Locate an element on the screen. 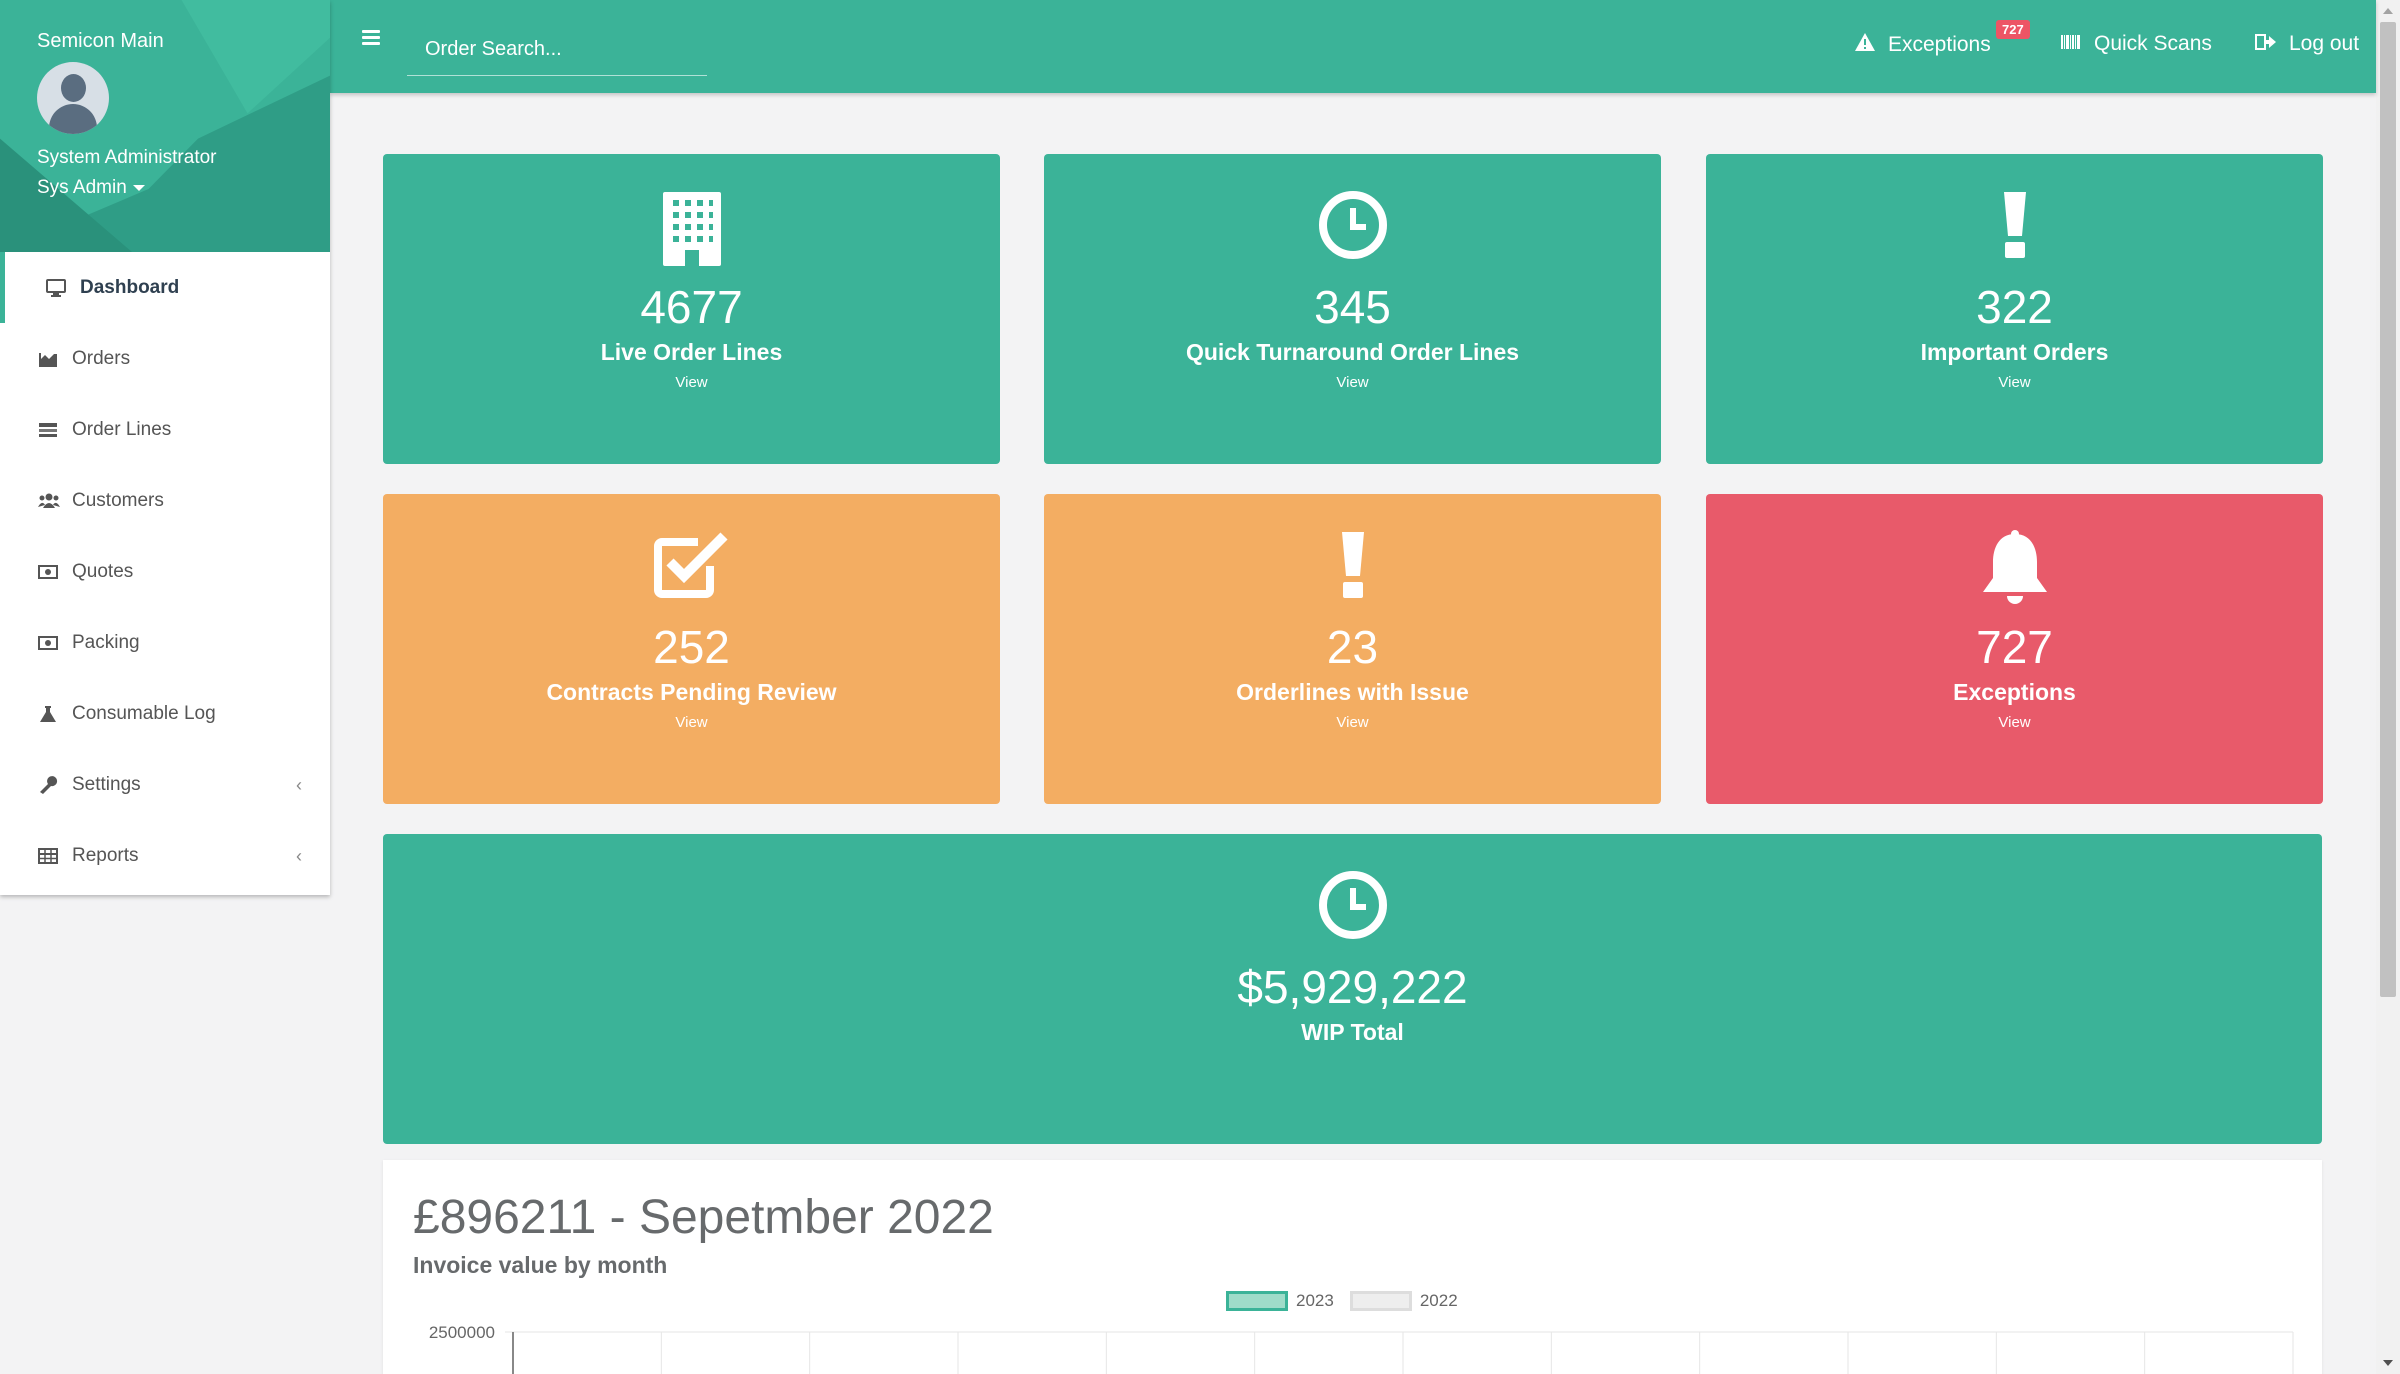  invoice-chart: 2500000 is located at coordinates (1361, 1348).